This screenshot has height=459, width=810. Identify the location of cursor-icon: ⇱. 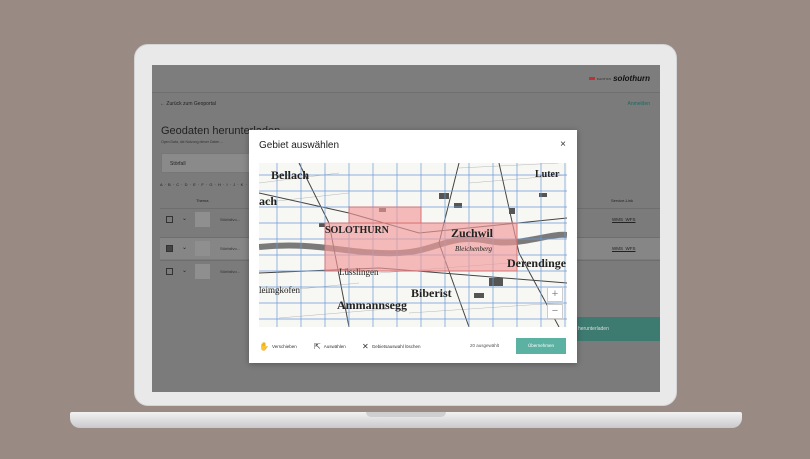
(317, 346).